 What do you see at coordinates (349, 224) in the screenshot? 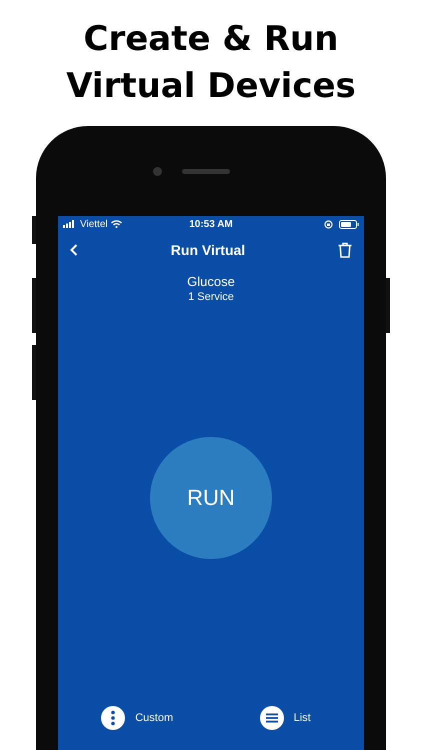
I see `battery-icon` at bounding box center [349, 224].